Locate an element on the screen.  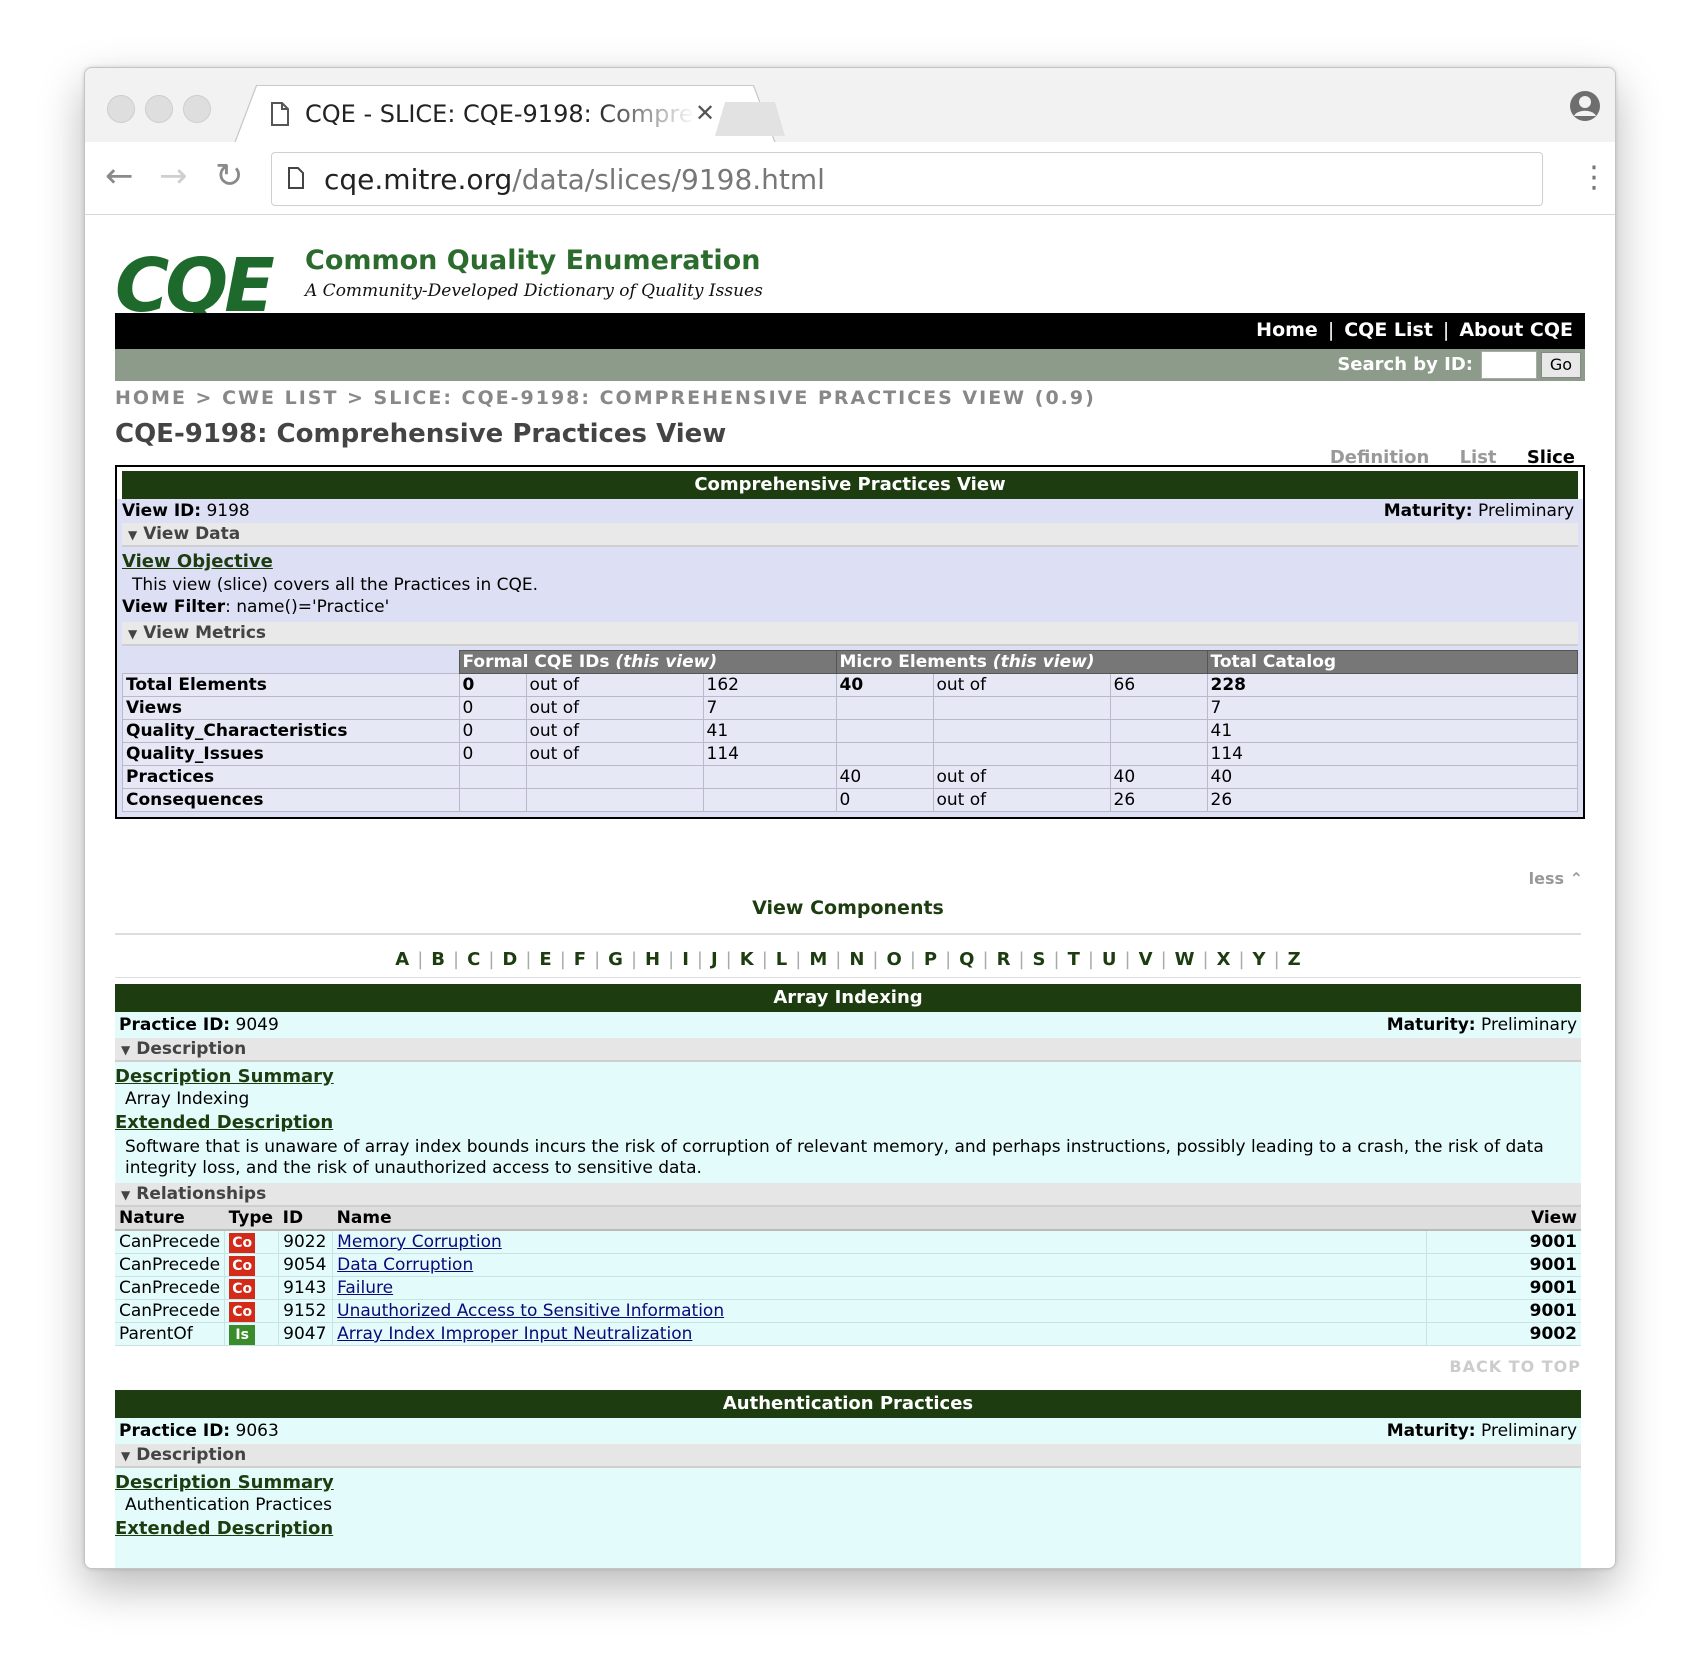
address-bar: cqe.mitre.org/data/slices/9198.html is located at coordinates (907, 179).